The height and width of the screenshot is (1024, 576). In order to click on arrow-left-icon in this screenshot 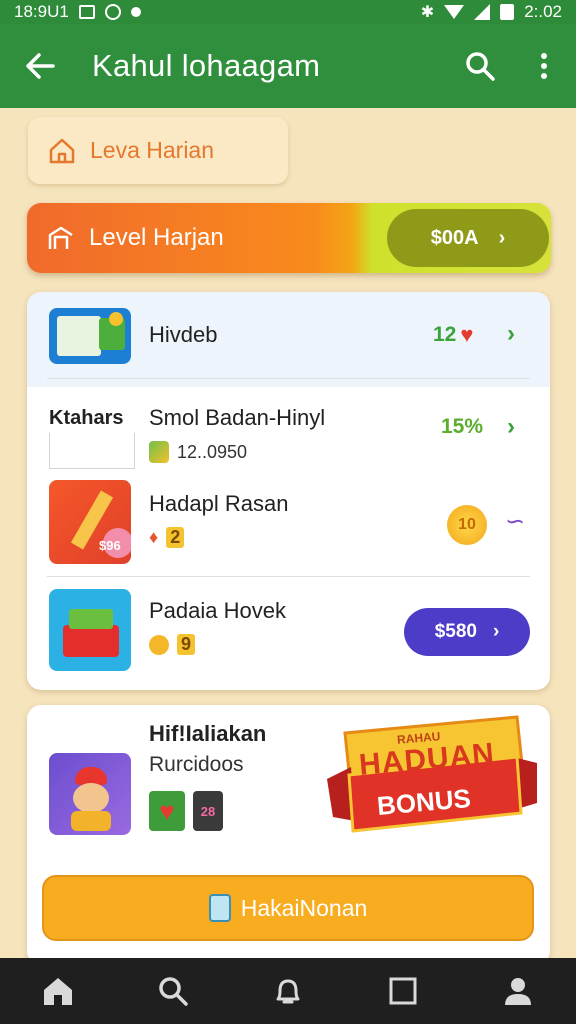, I will do `click(40, 66)`.